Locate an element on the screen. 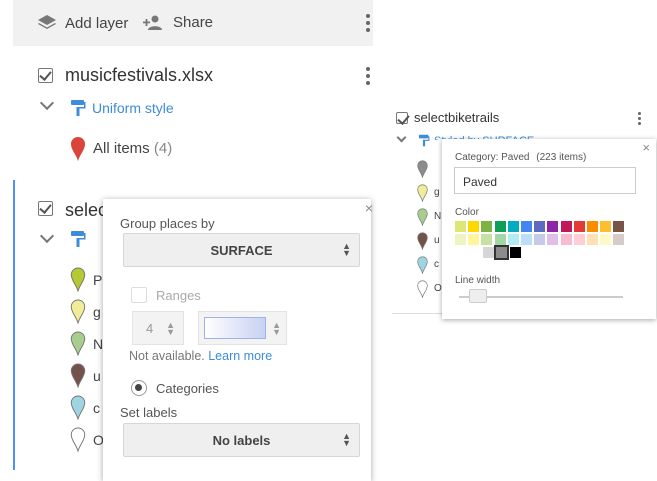  red-pin-icon is located at coordinates (78, 149).